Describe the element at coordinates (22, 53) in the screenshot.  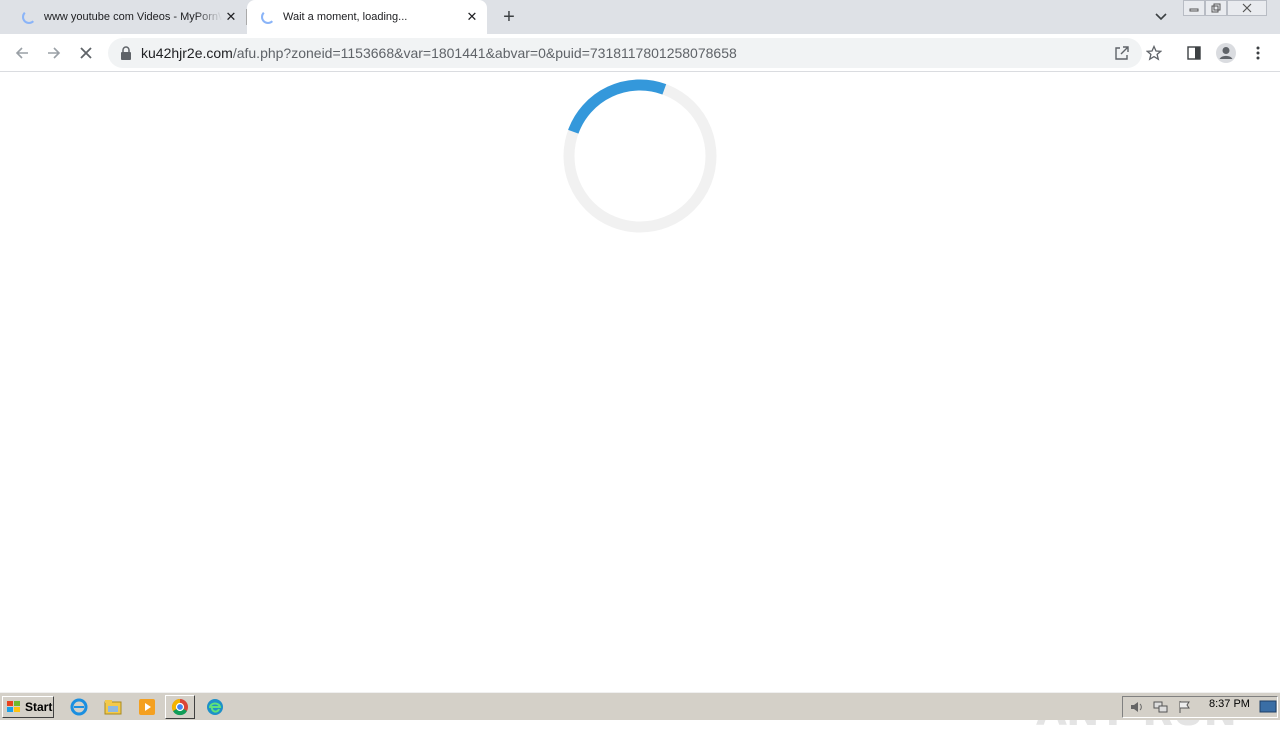
I see `back-arrow-icon` at that location.